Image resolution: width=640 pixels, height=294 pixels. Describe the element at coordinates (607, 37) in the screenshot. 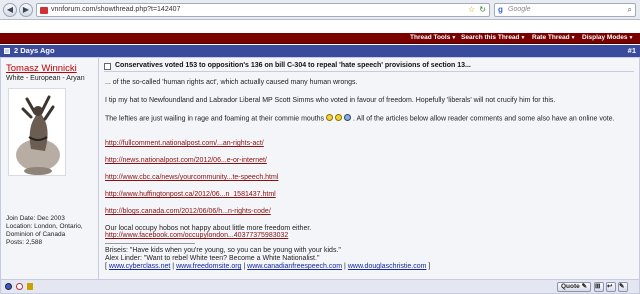

I see `display-modes-menu: Display Modes▼` at that location.